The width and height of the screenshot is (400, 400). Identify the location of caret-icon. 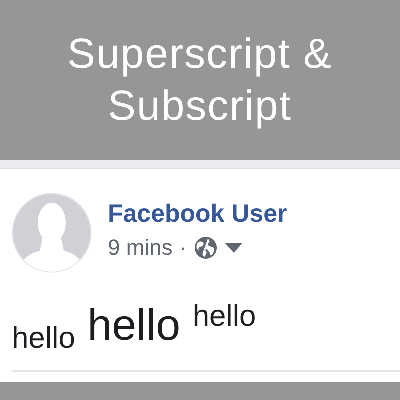
(234, 248).